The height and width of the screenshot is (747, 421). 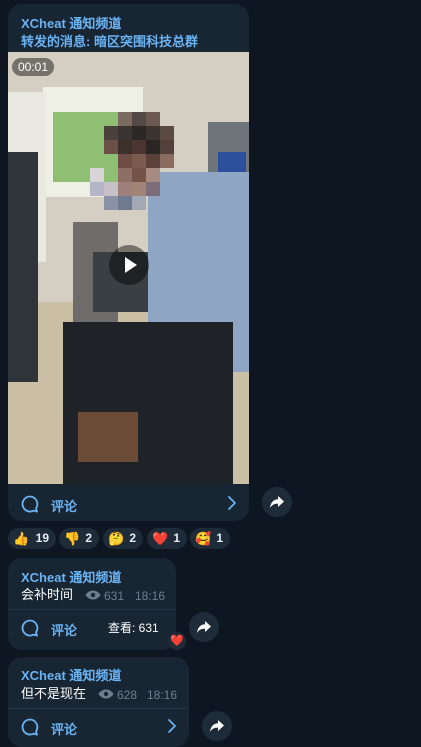 I want to click on thinking-face-icon: 🤔, so click(x=116, y=538).